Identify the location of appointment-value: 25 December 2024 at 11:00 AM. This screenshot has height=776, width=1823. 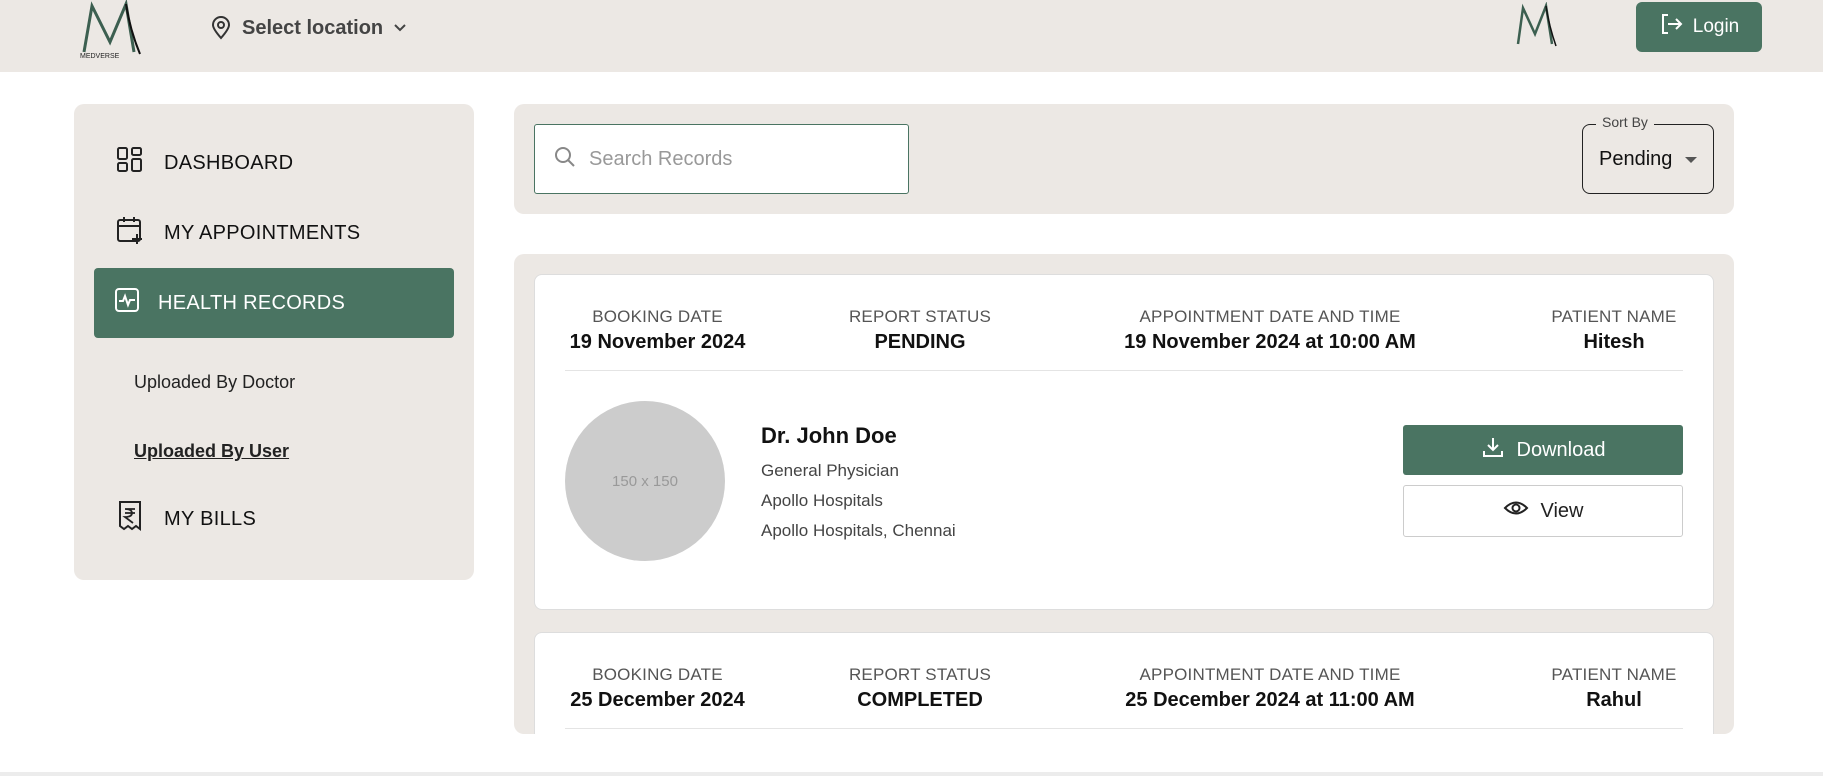
(1270, 700).